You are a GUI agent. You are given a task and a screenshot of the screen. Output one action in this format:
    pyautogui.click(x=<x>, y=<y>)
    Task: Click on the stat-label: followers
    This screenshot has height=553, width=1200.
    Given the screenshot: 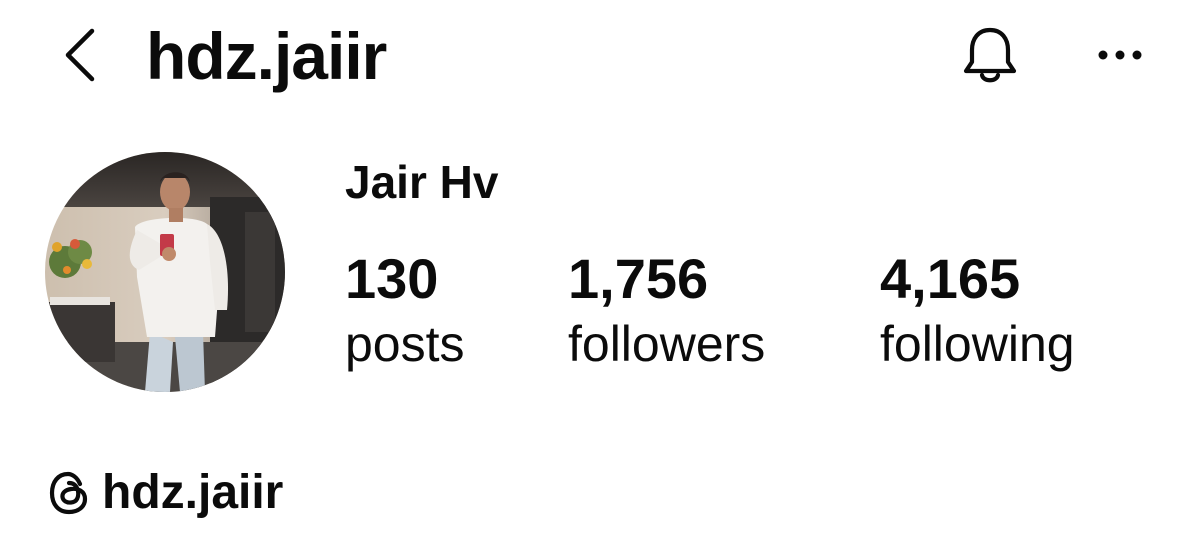 What is the action you would take?
    pyautogui.click(x=667, y=344)
    